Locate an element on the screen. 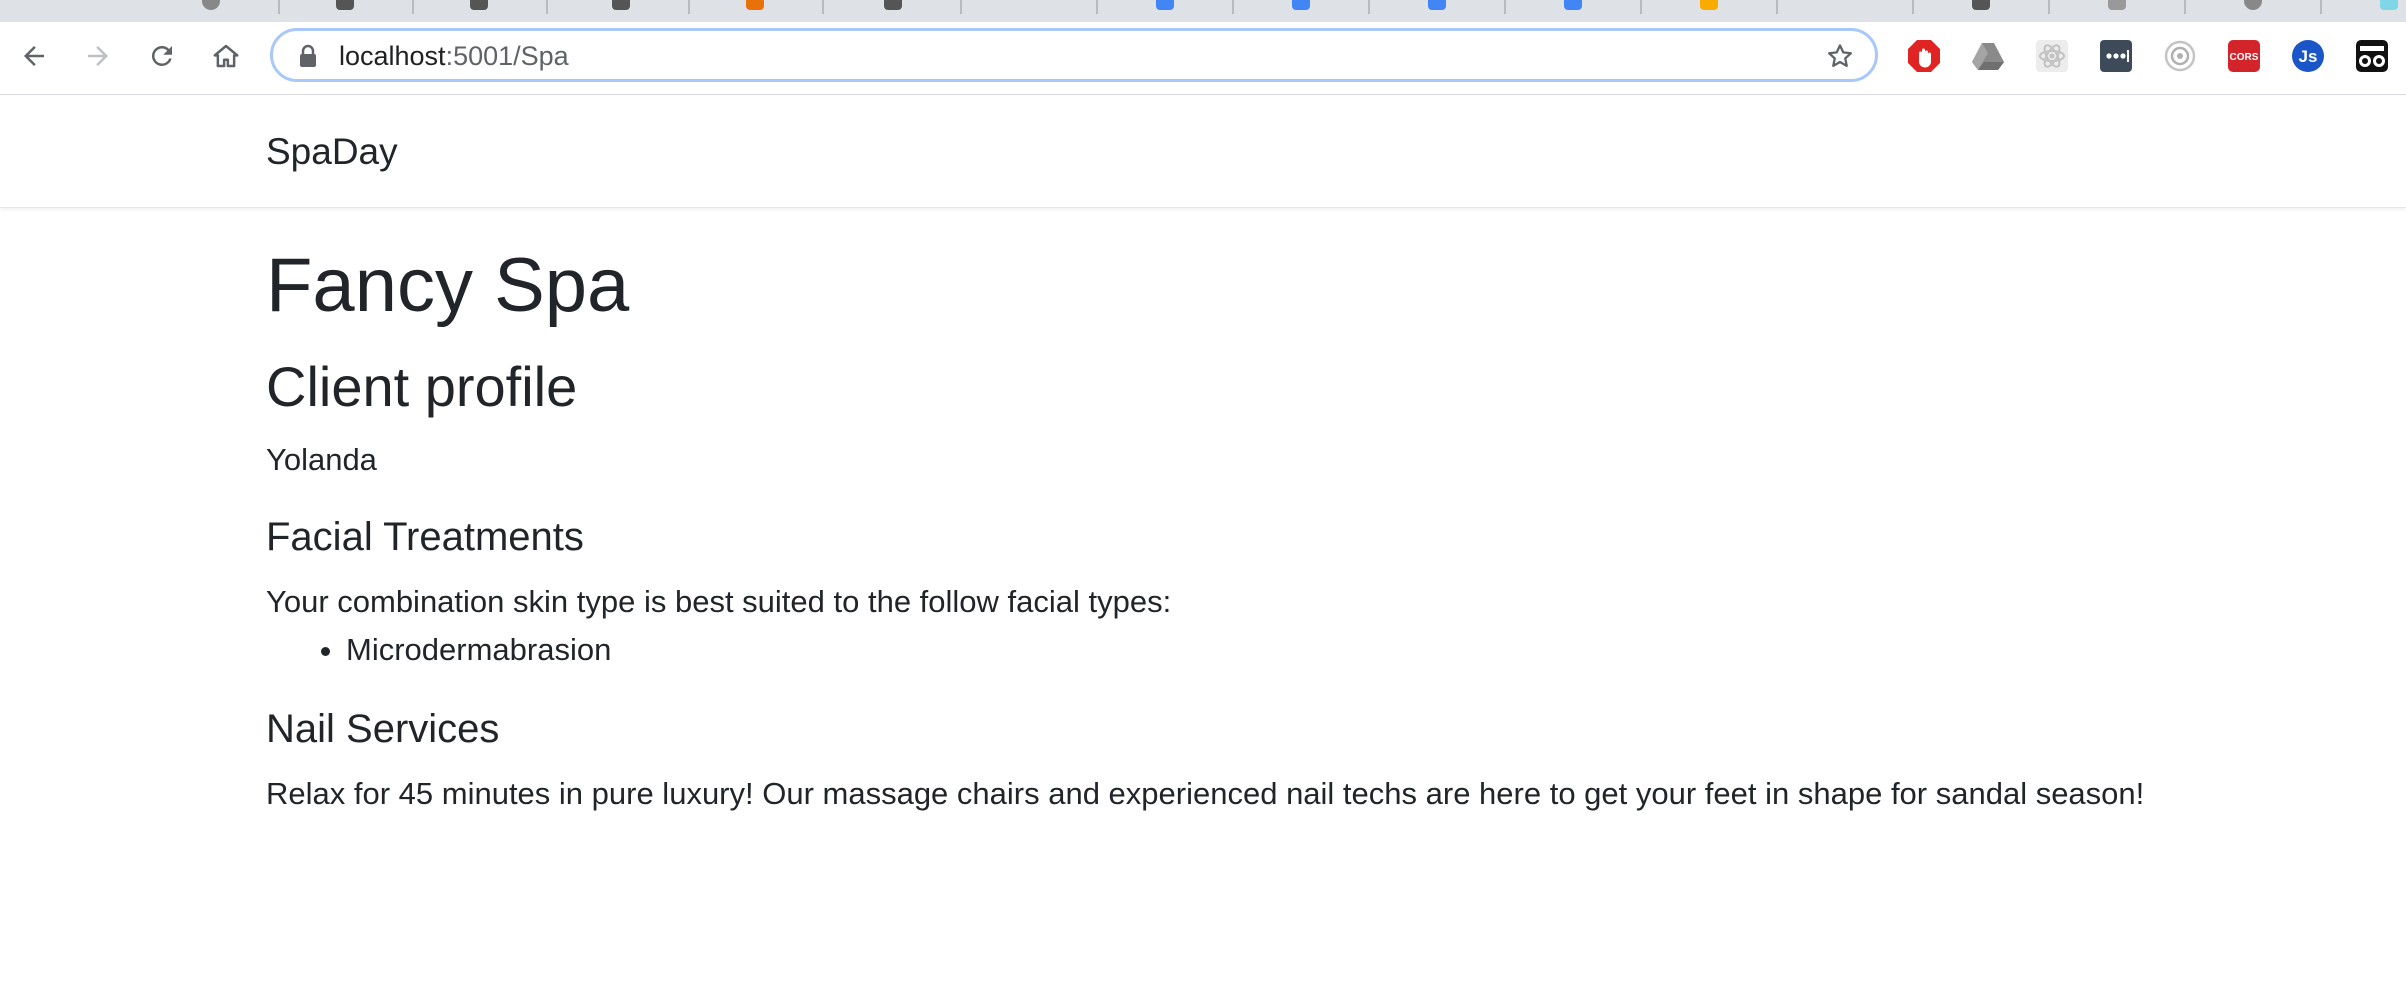  address-bar: localhost:5001/Spa is located at coordinates (1074, 55).